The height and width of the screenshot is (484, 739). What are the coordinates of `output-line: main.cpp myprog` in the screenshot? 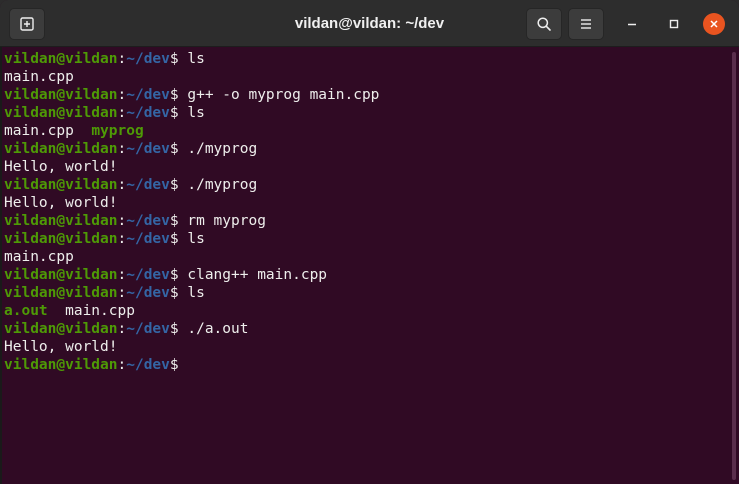 It's located at (364, 131).